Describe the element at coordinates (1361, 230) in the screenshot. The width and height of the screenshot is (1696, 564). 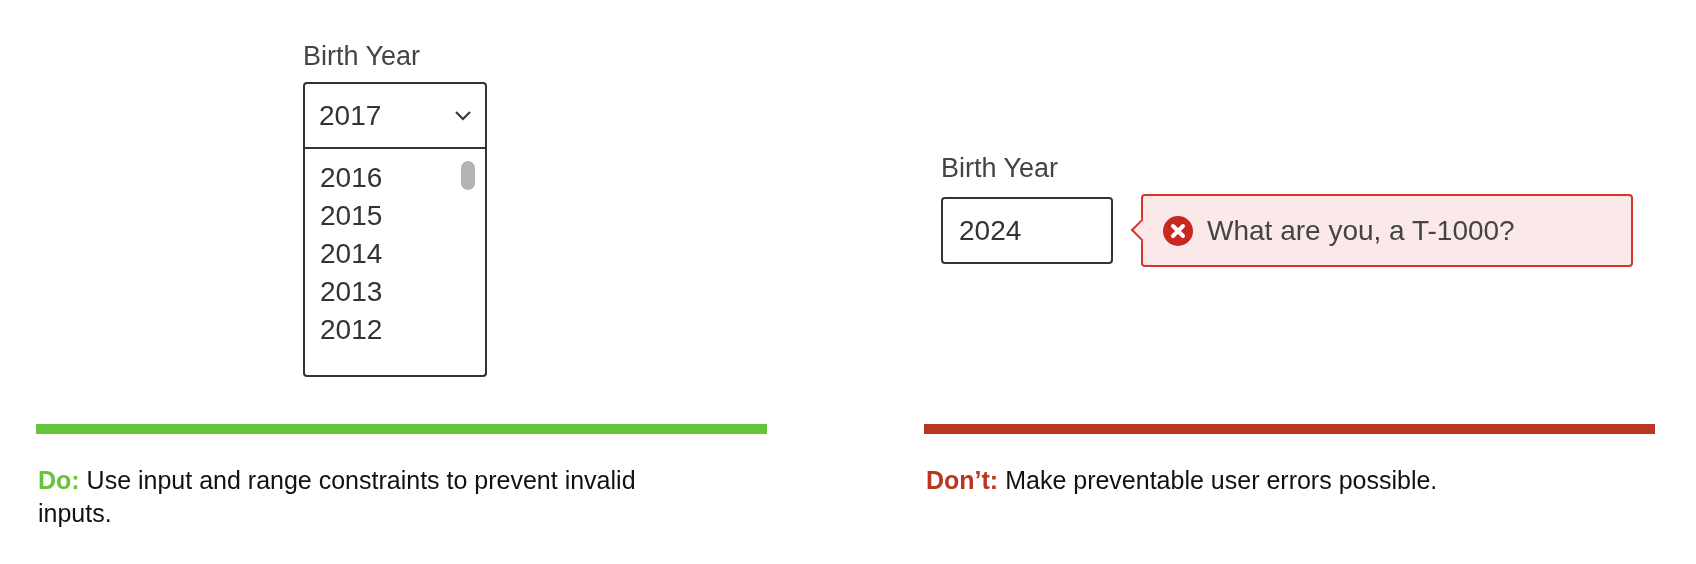
I see `error-message: What are you, a T-1000?` at that location.